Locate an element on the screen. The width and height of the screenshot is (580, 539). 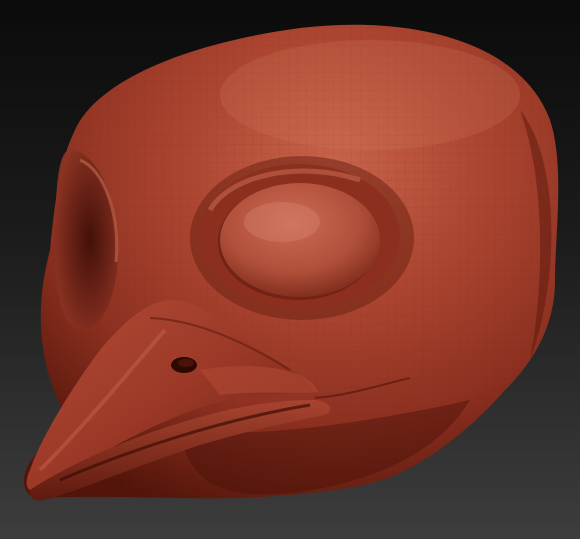
eyeball is located at coordinates (300, 240).